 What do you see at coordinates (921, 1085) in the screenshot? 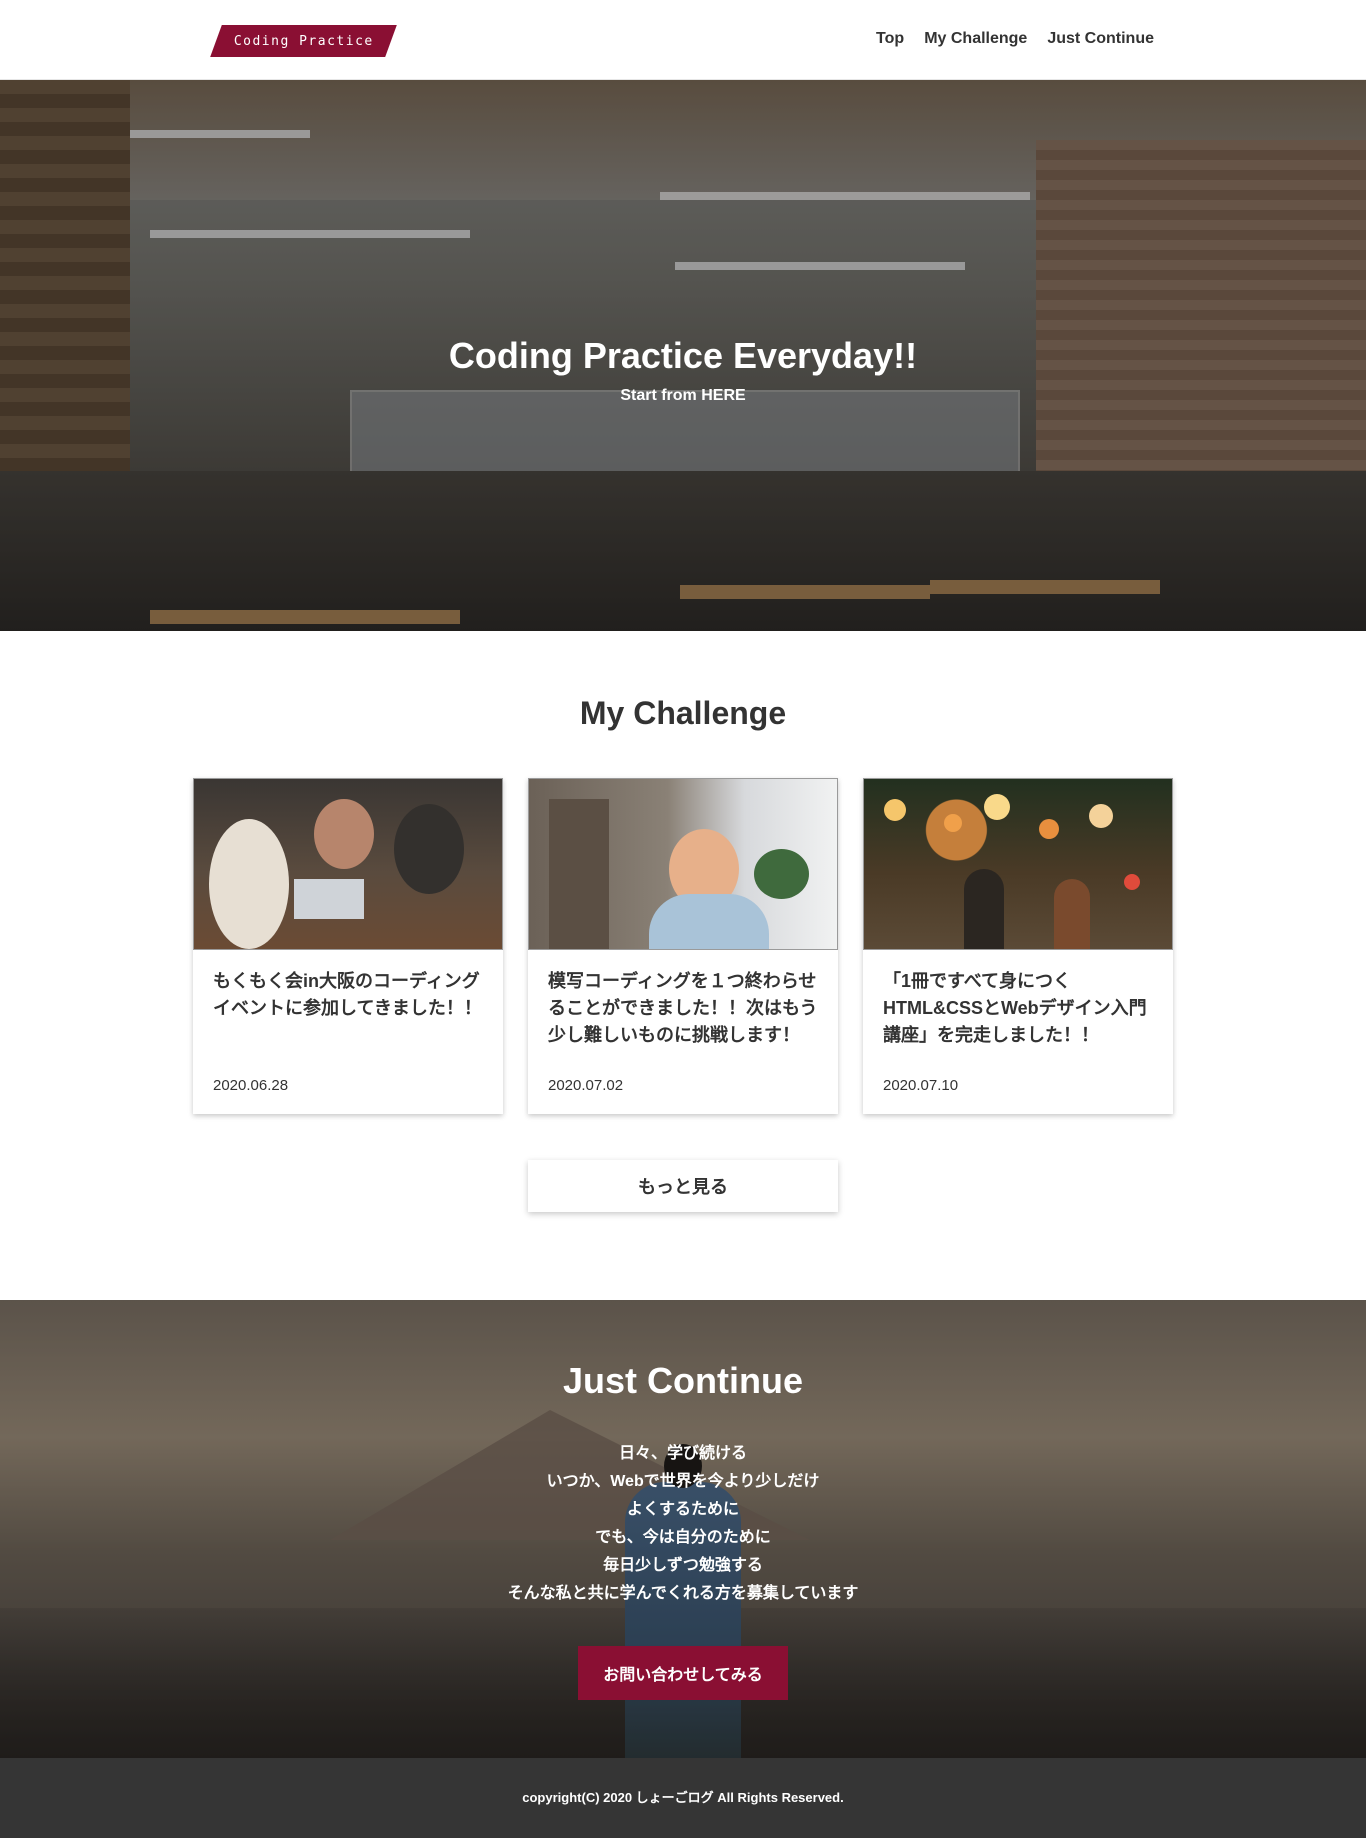
I see `card-date: 2020.07.10` at bounding box center [921, 1085].